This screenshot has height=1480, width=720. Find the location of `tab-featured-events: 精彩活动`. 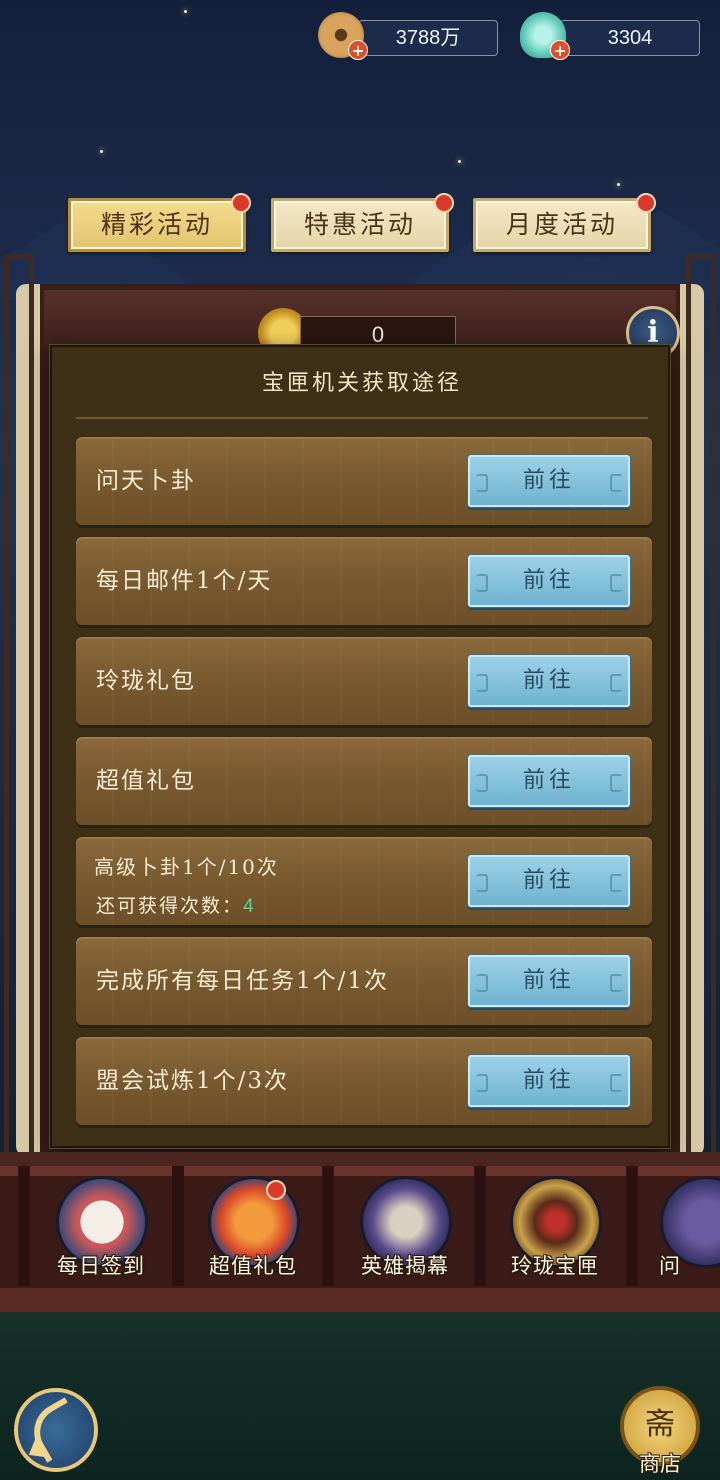

tab-featured-events: 精彩活动 is located at coordinates (159, 222).